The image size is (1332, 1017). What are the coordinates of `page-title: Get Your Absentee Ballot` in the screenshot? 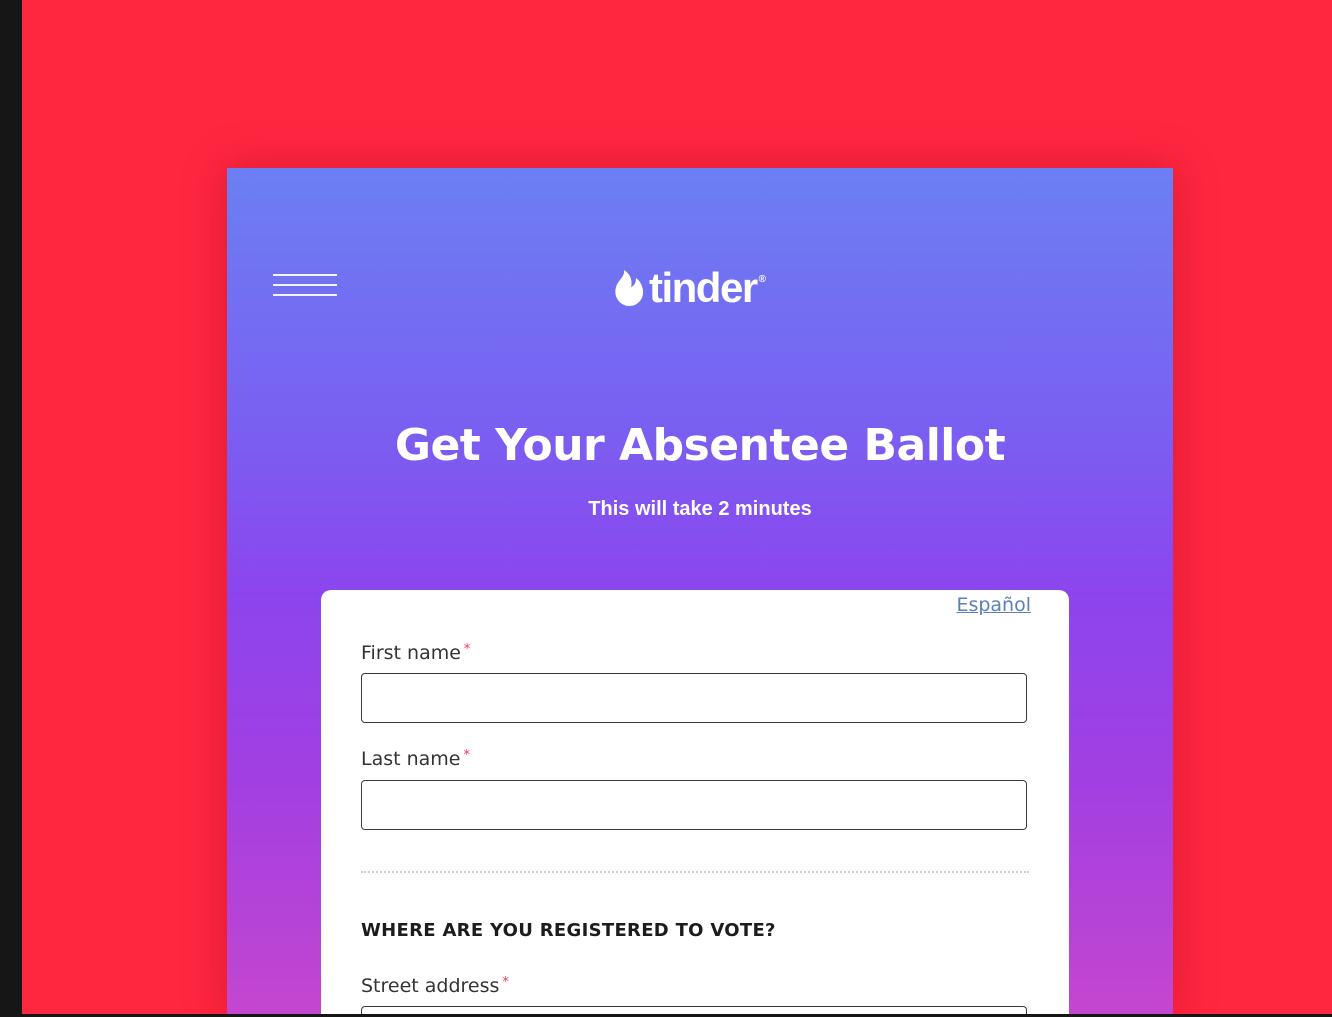 It's located at (700, 445).